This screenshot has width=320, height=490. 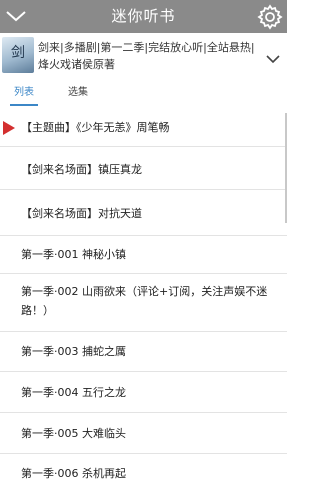 What do you see at coordinates (143, 392) in the screenshot?
I see `track-row: 第一季·004 五行之龙` at bounding box center [143, 392].